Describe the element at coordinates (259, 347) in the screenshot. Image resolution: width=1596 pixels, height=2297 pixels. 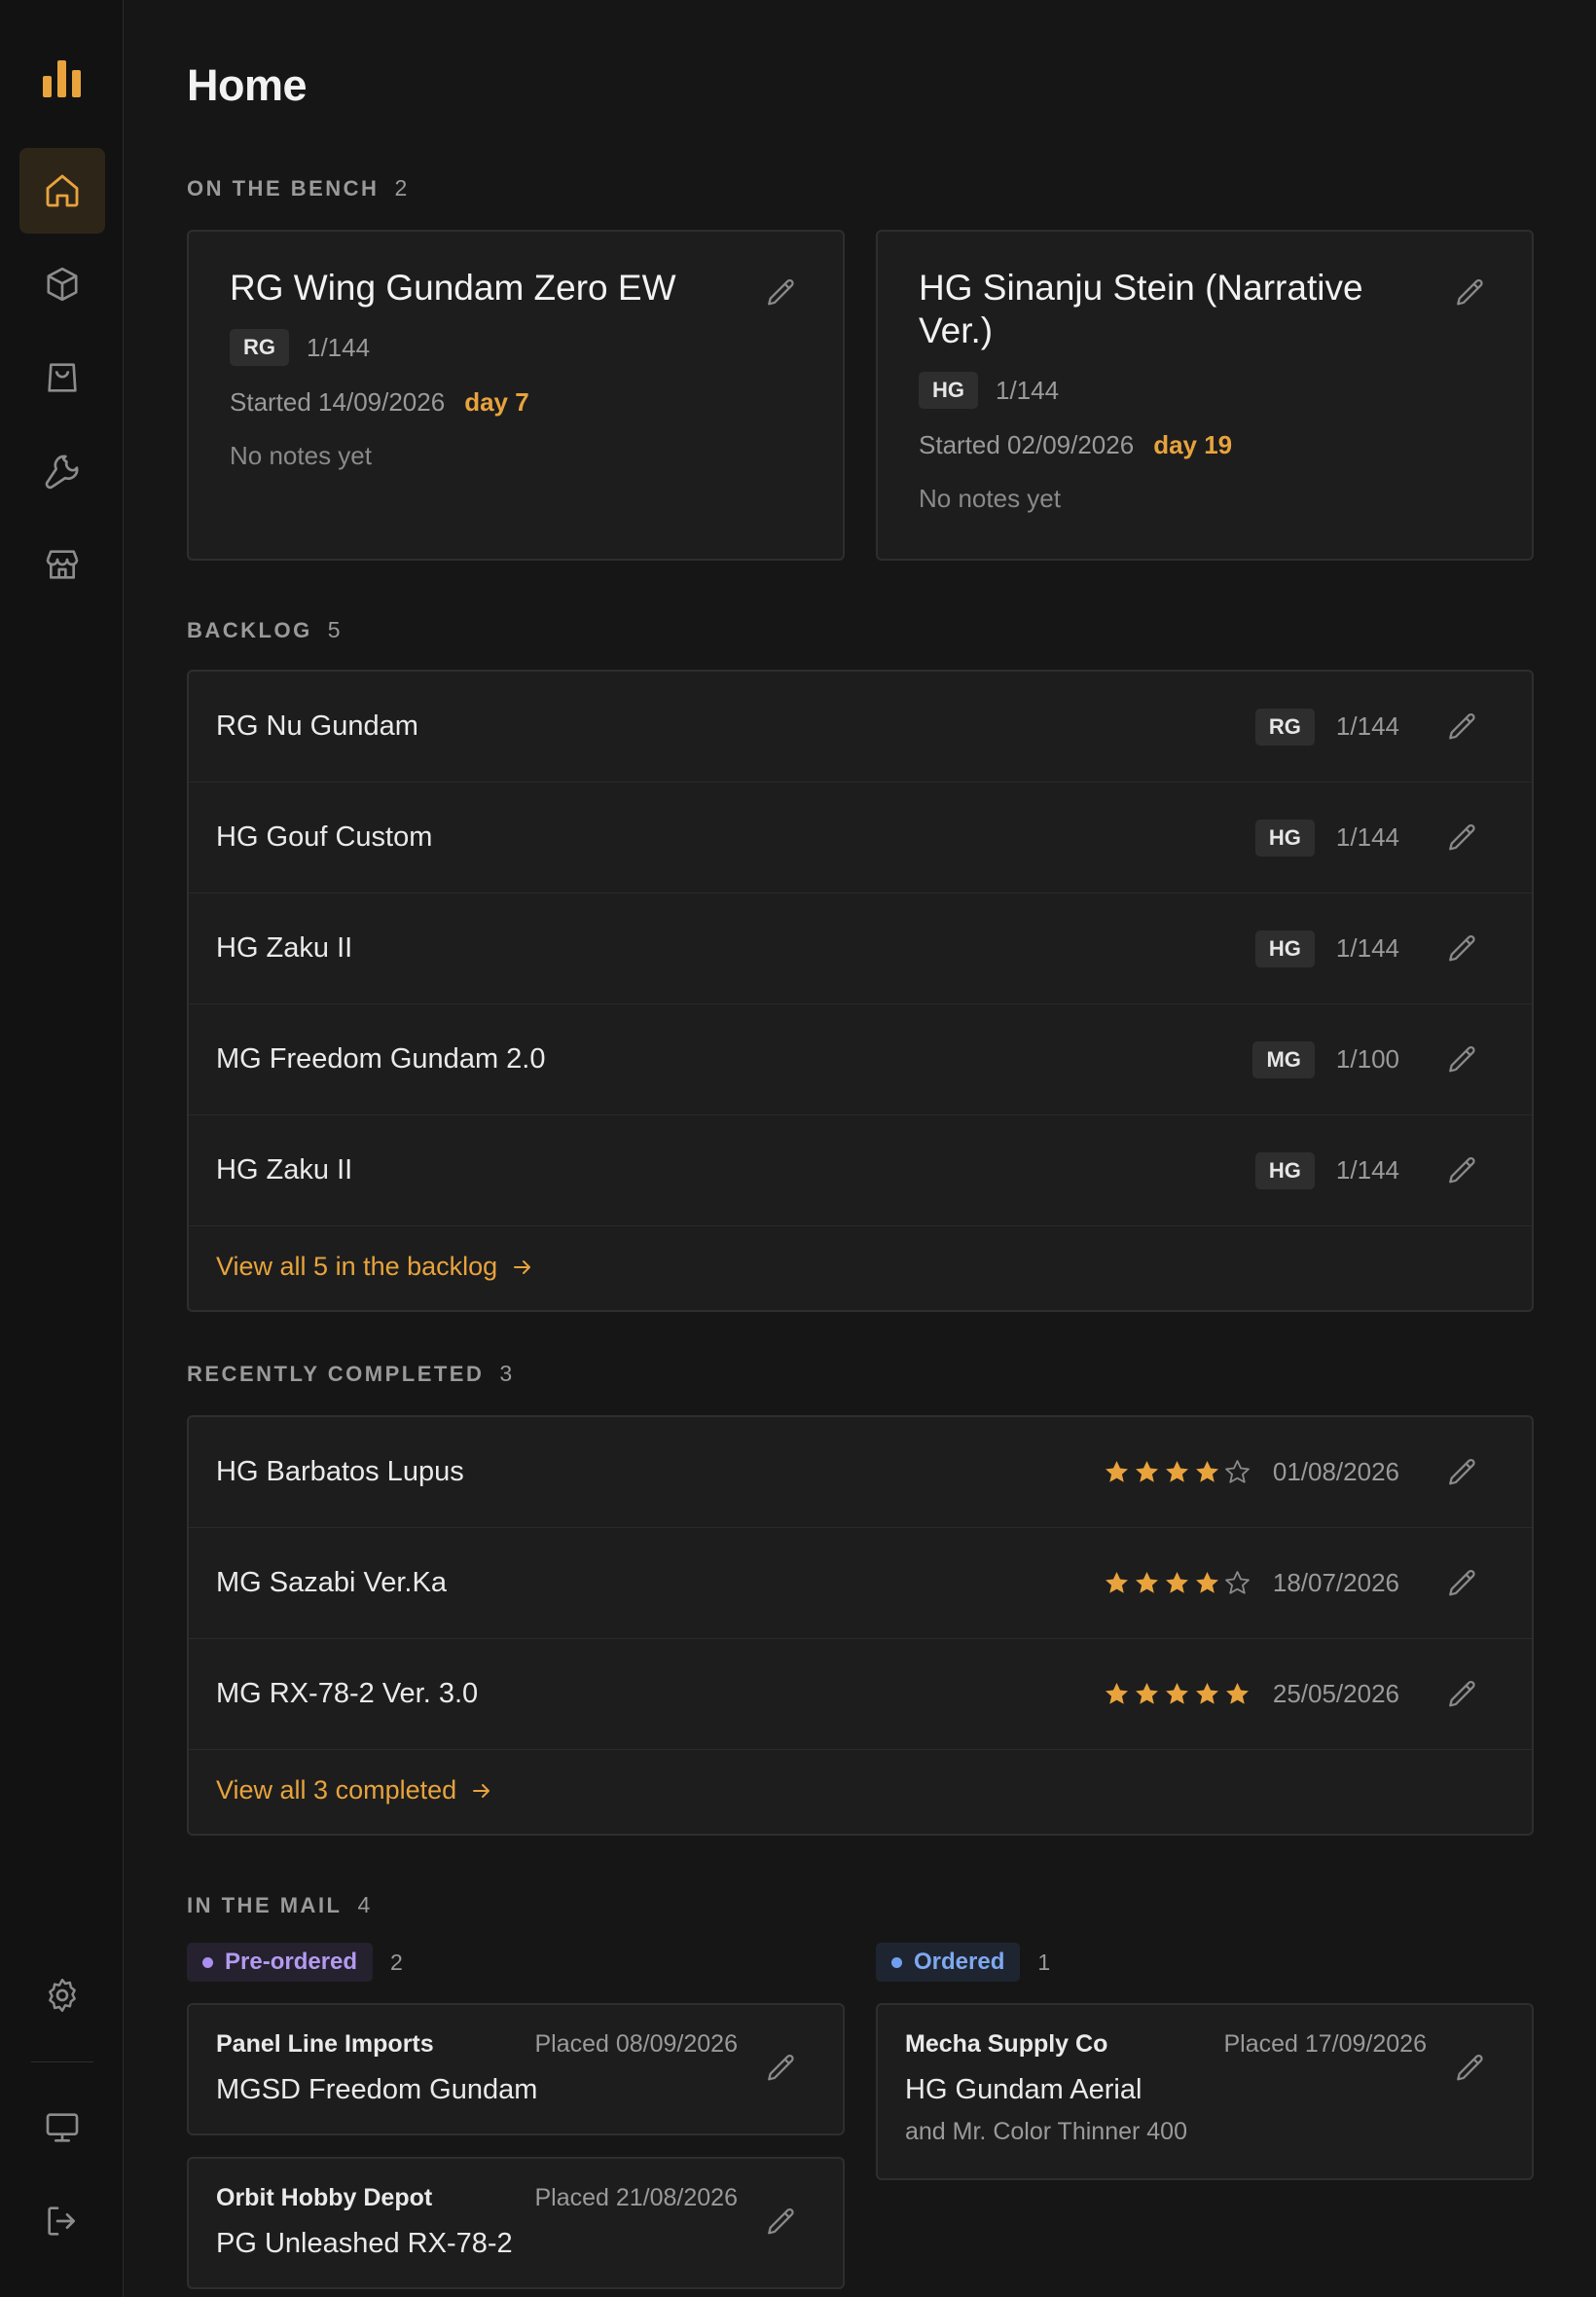
I see `grade-badge: RG` at that location.